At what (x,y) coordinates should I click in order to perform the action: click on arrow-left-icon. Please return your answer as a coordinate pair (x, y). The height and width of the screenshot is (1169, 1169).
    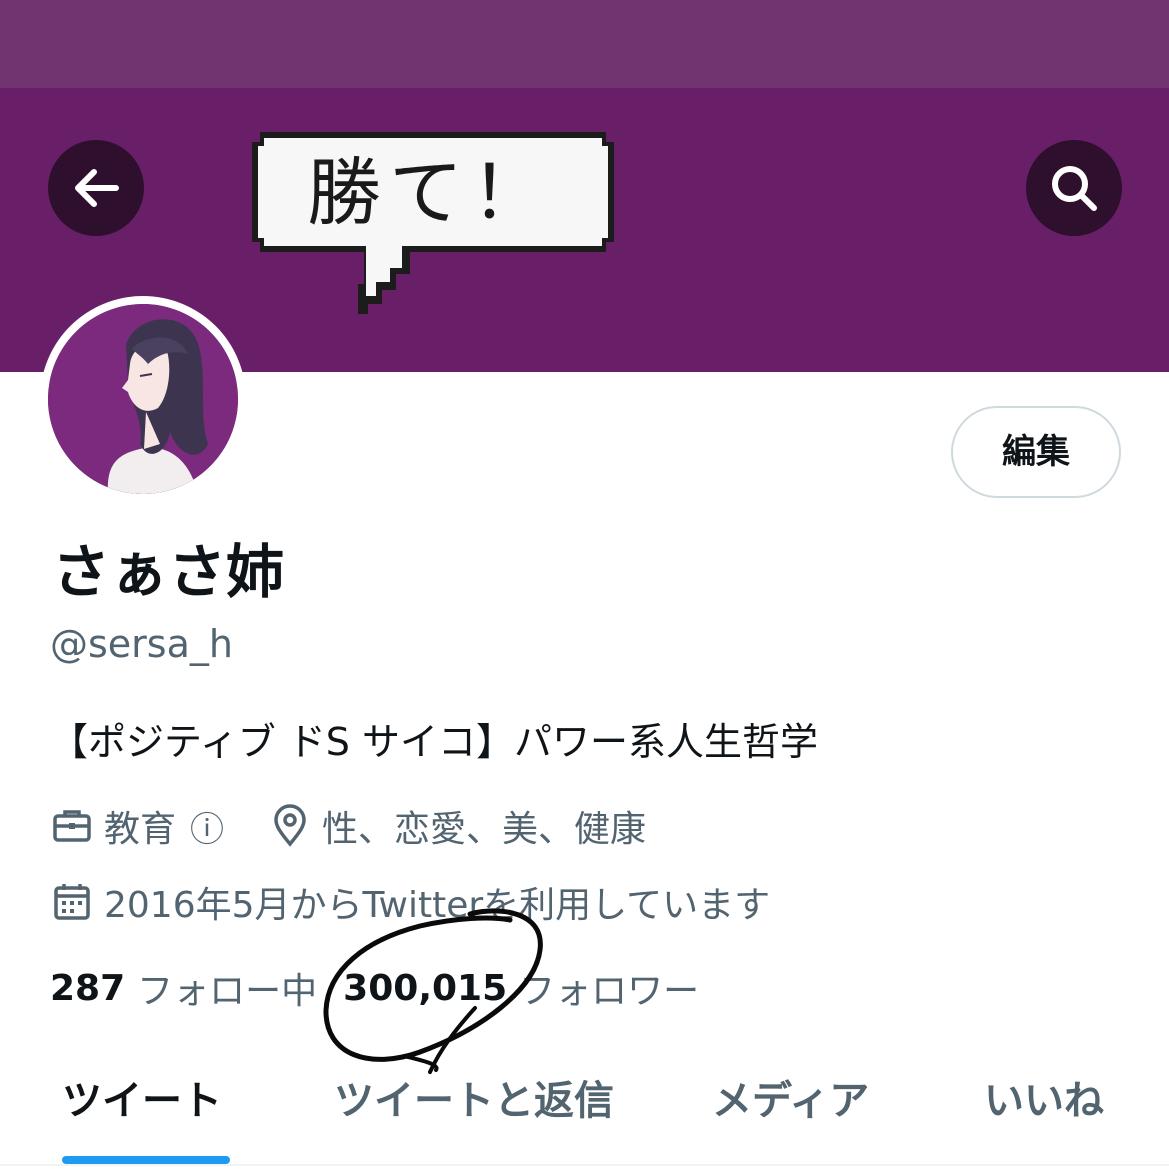
    Looking at the image, I should click on (97, 188).